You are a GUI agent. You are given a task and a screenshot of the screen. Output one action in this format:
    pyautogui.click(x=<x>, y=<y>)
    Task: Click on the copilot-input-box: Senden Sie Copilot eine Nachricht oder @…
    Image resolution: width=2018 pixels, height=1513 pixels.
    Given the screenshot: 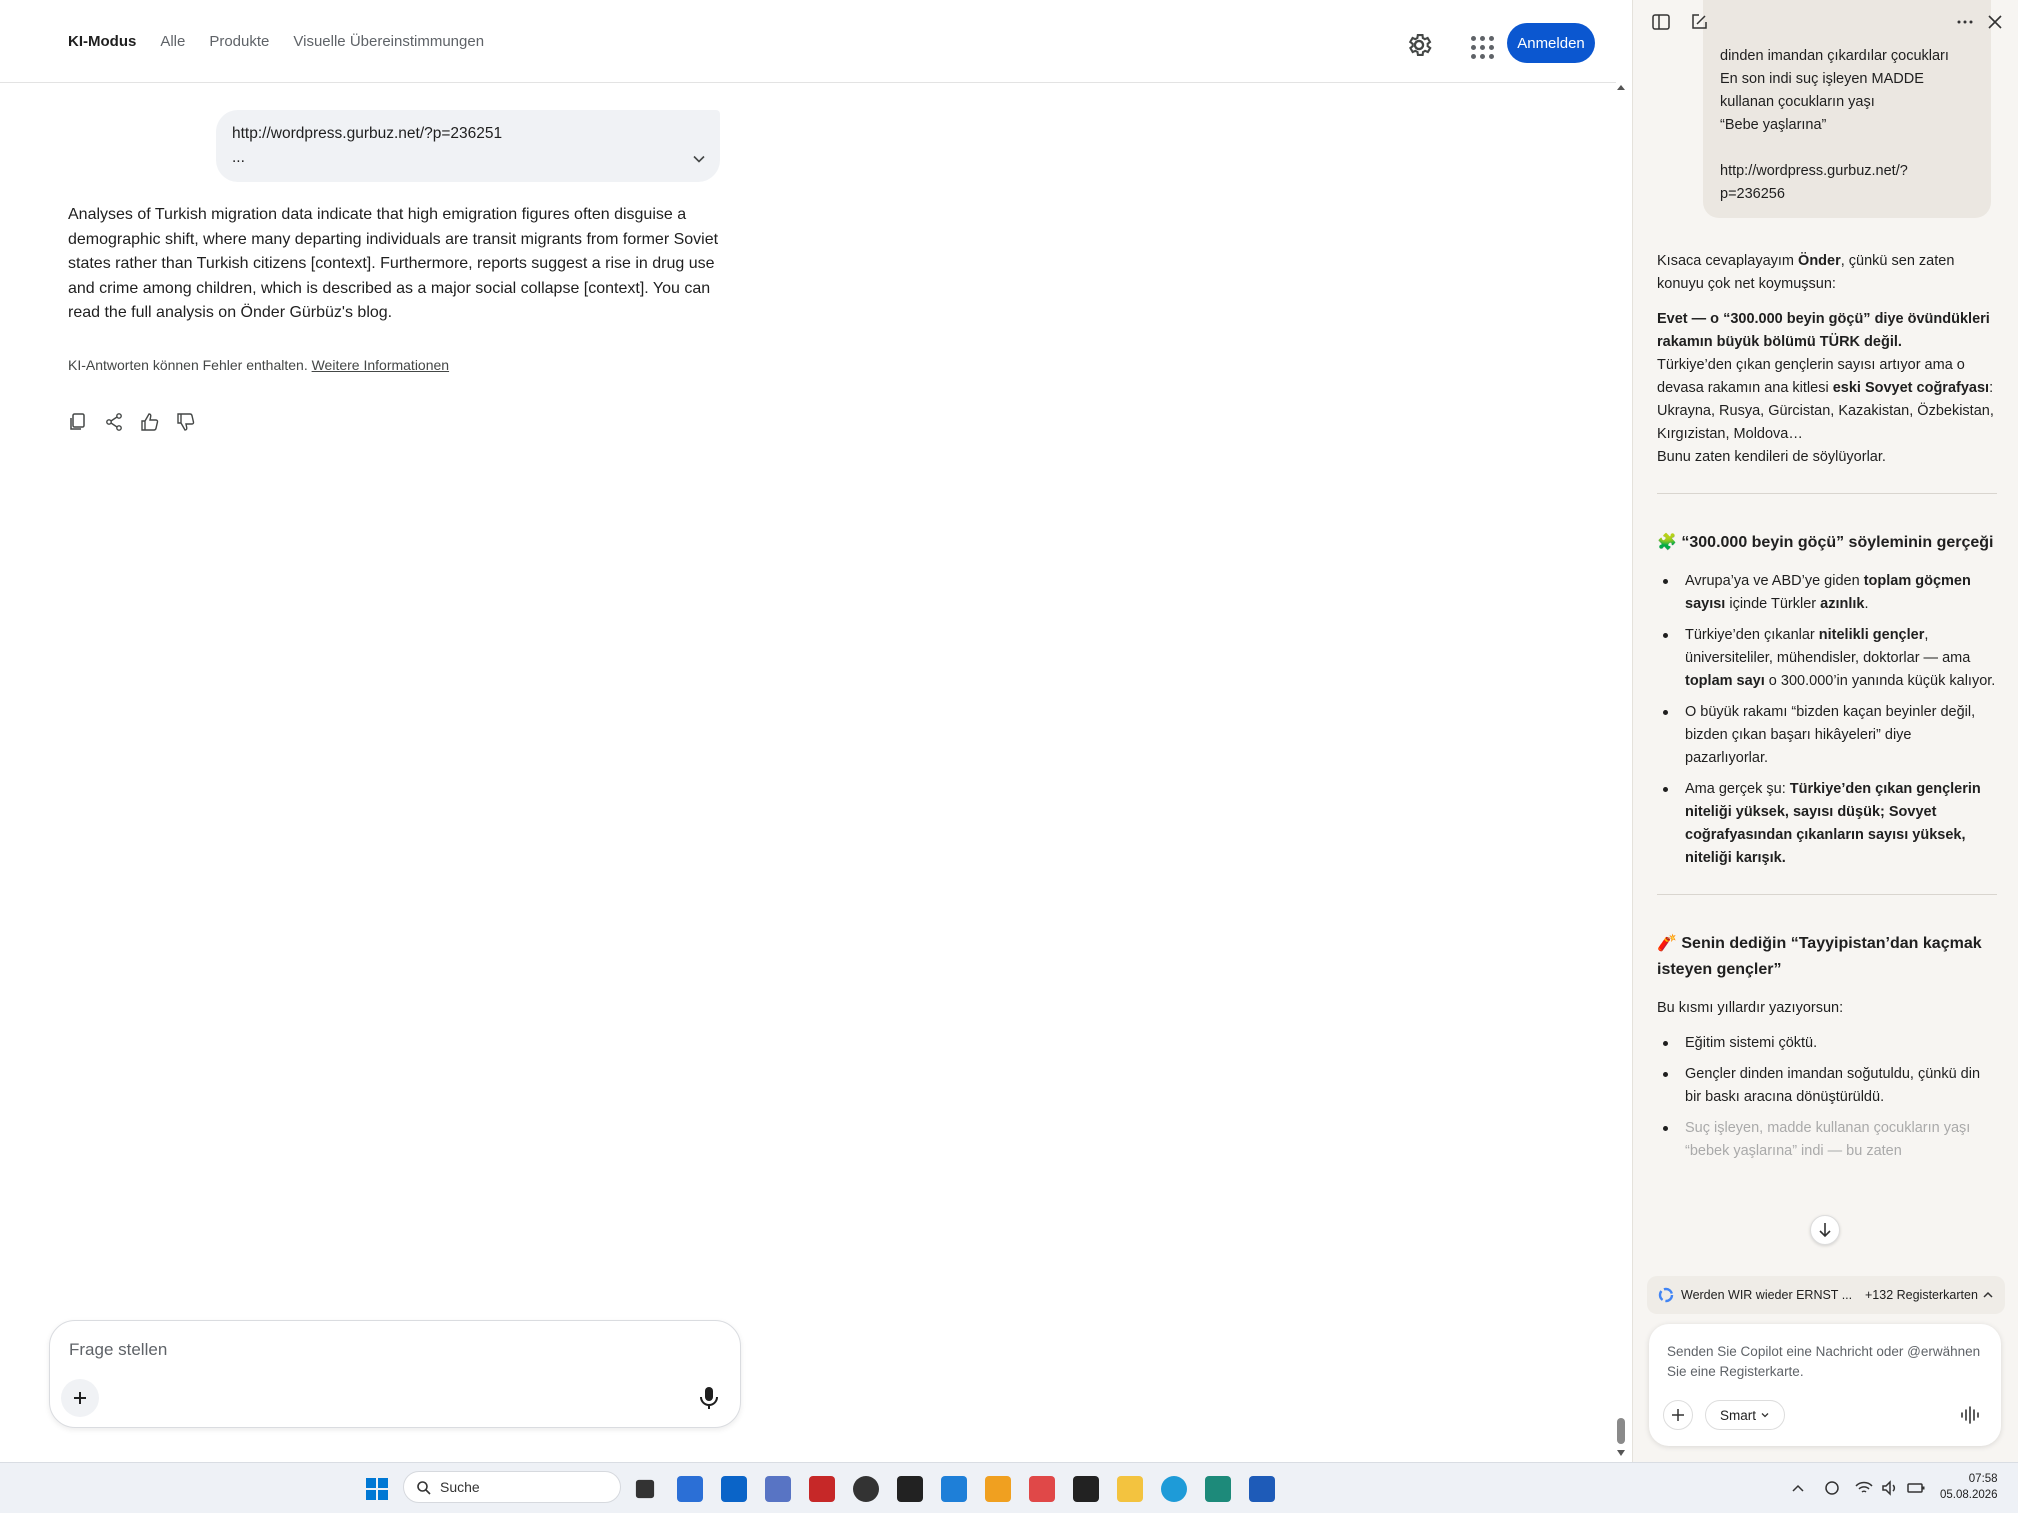 What is the action you would take?
    pyautogui.click(x=1825, y=1385)
    